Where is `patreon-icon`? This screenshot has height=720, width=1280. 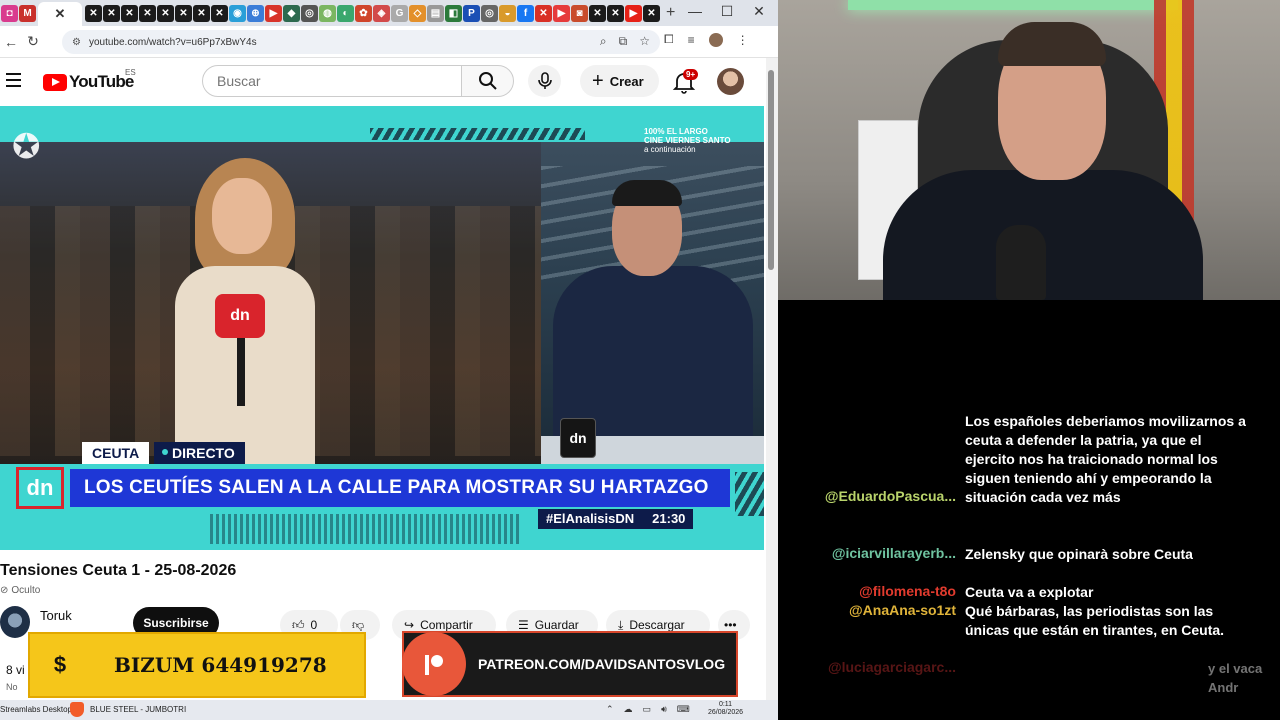
patreon-icon is located at coordinates (434, 665).